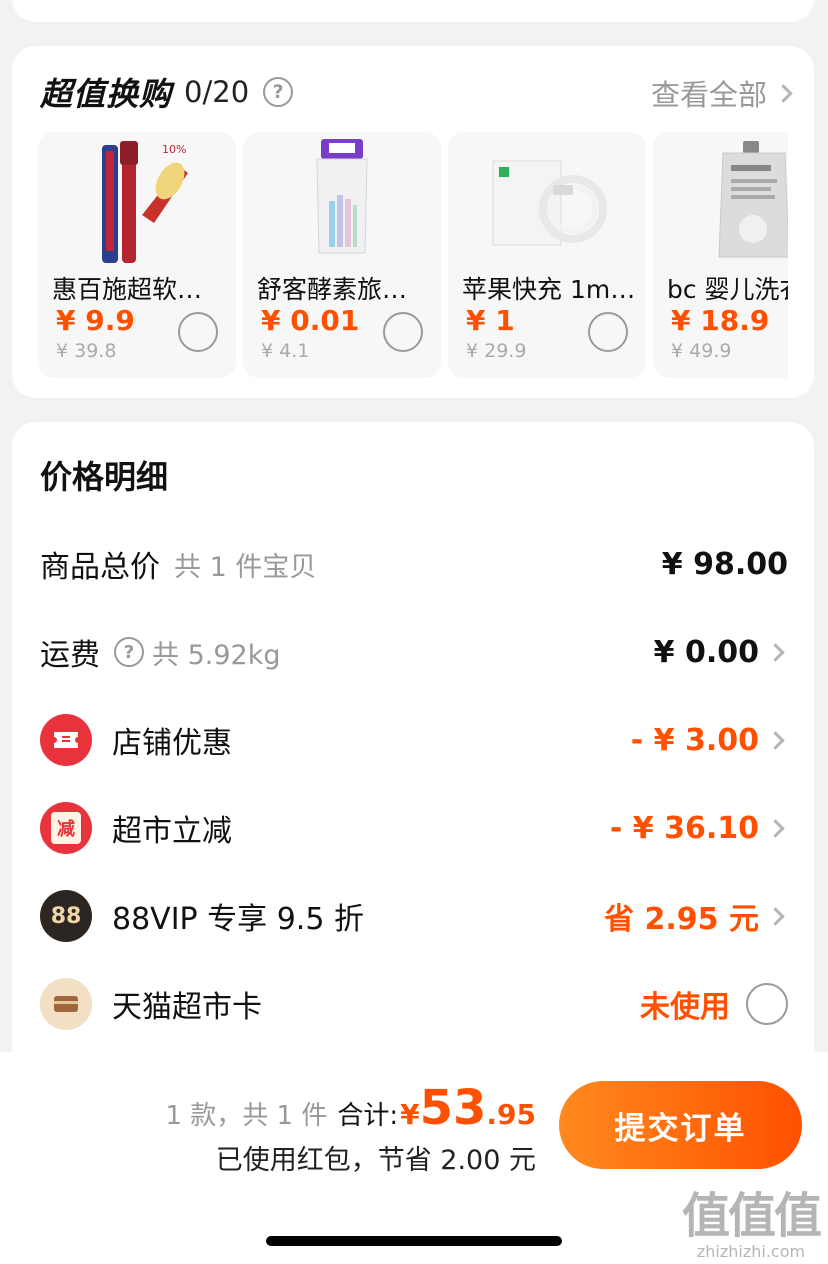 This screenshot has height=1264, width=828. I want to click on product-original-price: ¥ 39.8, so click(86, 351).